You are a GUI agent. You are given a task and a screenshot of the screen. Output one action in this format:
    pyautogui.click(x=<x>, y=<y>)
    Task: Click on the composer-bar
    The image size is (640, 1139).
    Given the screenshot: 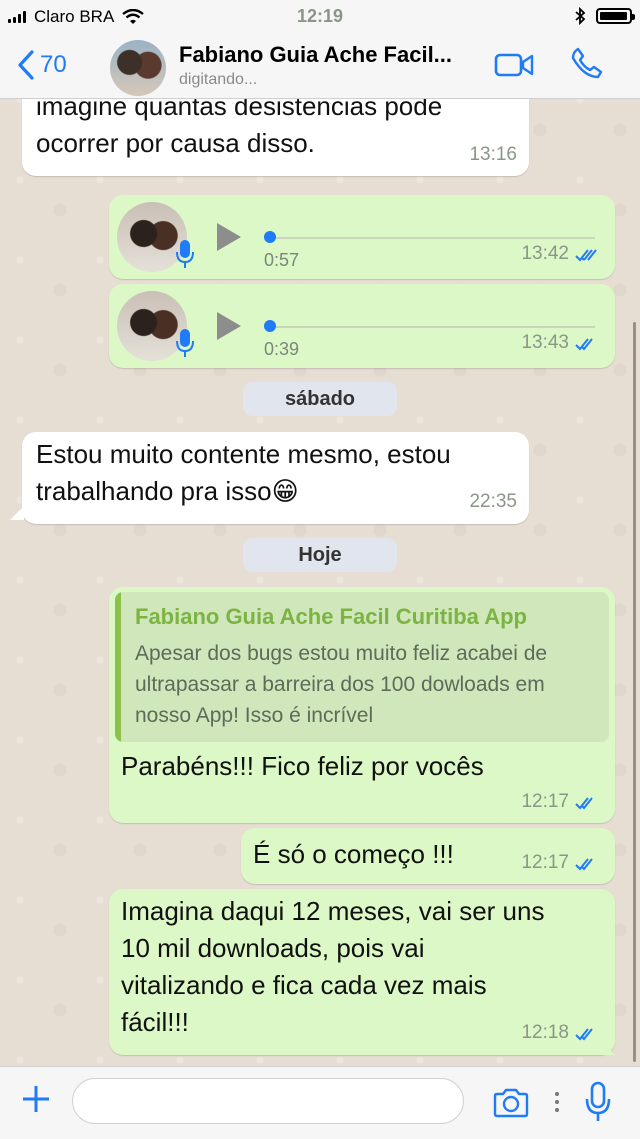 What is the action you would take?
    pyautogui.click(x=320, y=1102)
    